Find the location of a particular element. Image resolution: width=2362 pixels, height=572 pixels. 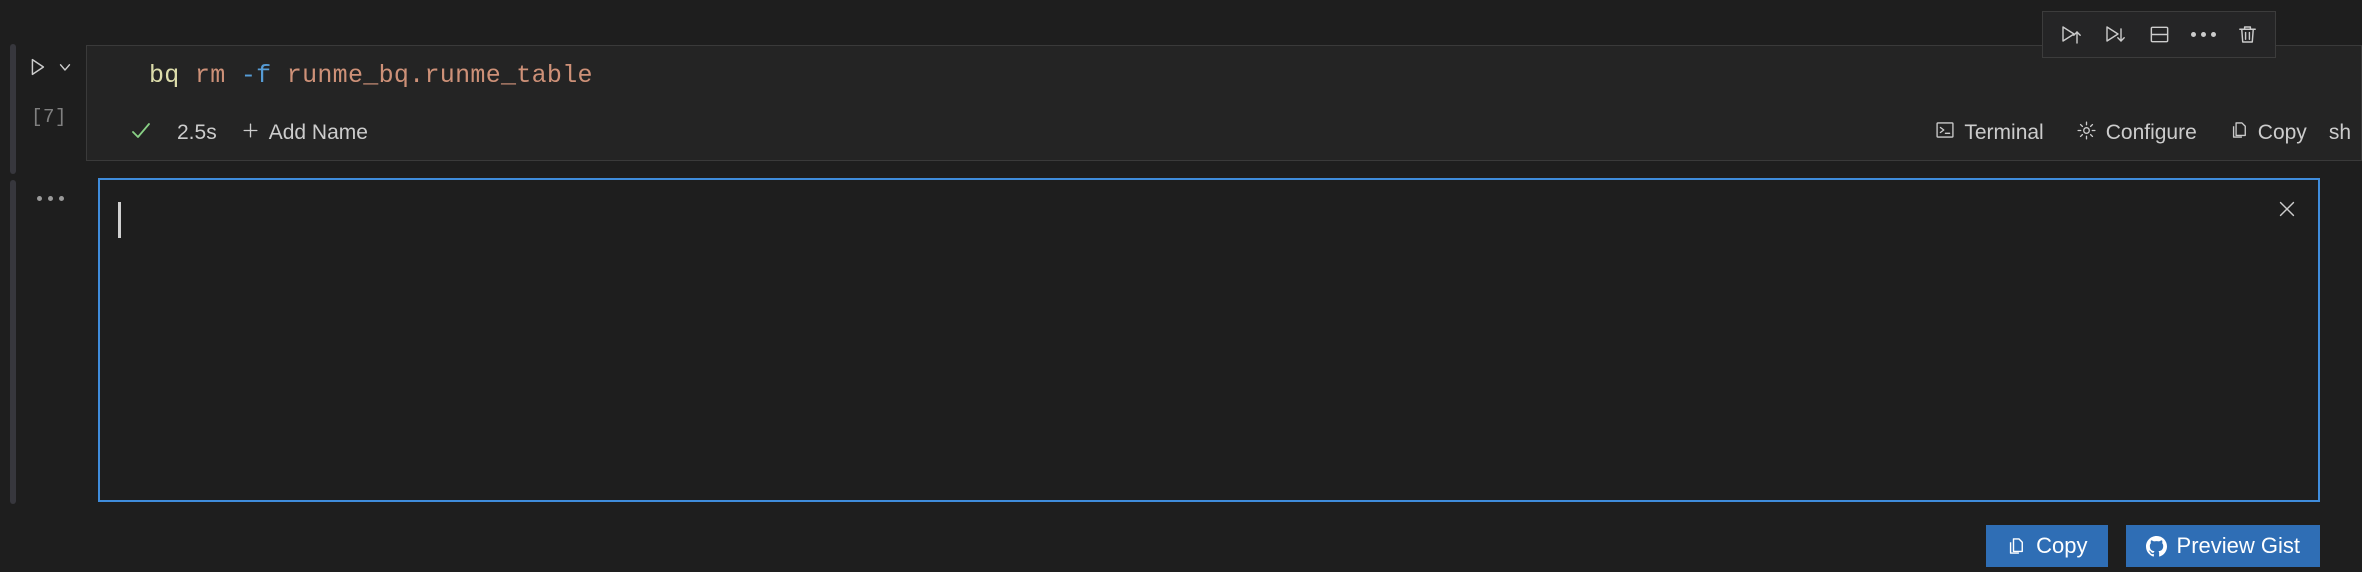

terminal-button: Terminal is located at coordinates (1989, 133).